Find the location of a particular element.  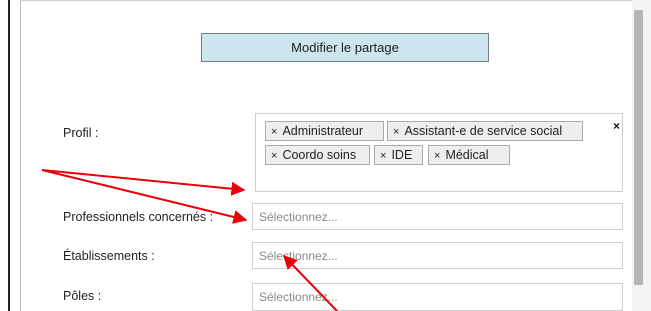

arrow-to-professionals-select is located at coordinates (144, 196).